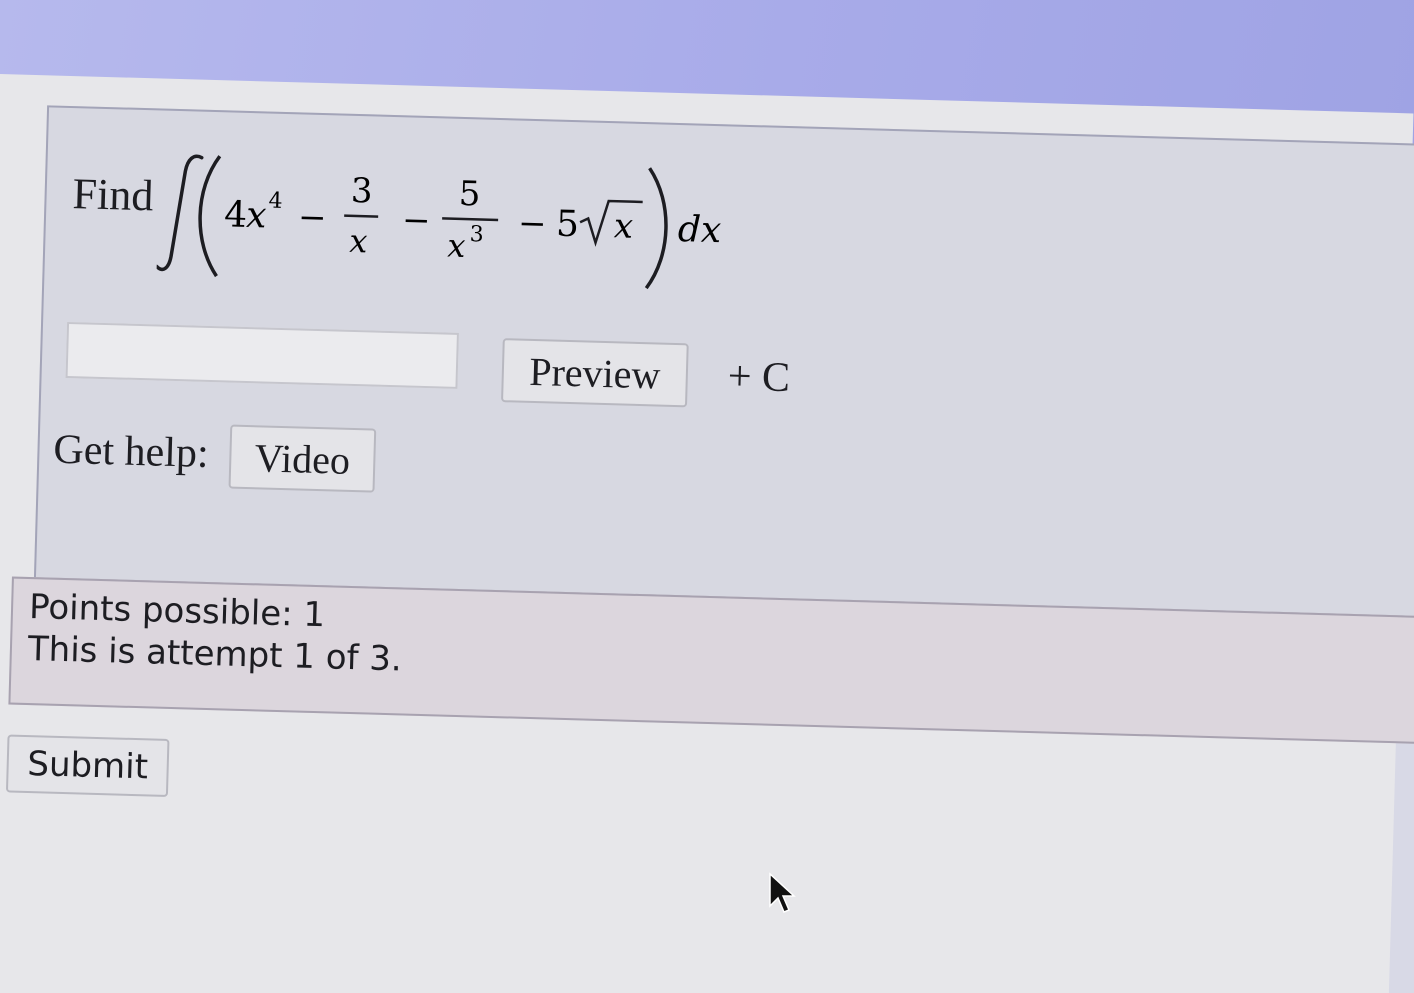 This screenshot has height=993, width=1414. Describe the element at coordinates (275, 201) in the screenshot. I see `term1-exp: 4` at that location.